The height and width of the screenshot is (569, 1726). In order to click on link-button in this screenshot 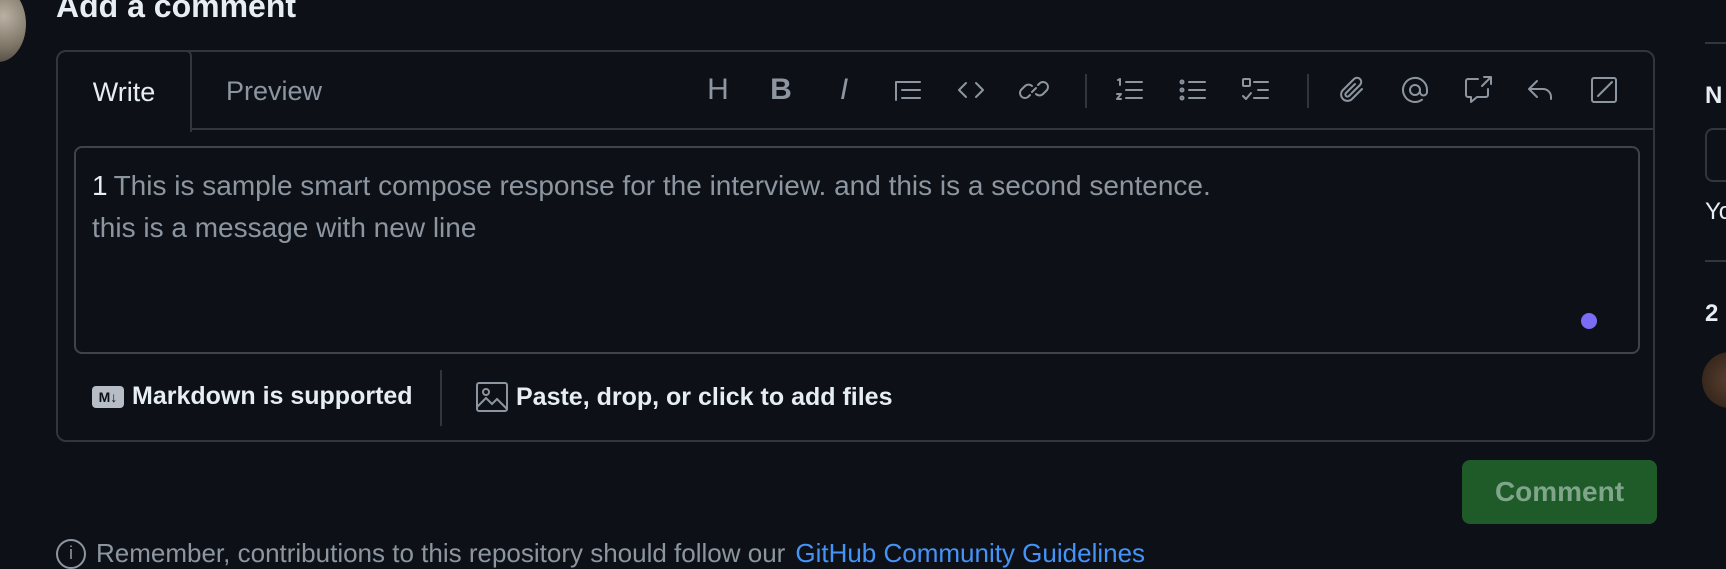, I will do `click(1034, 90)`.